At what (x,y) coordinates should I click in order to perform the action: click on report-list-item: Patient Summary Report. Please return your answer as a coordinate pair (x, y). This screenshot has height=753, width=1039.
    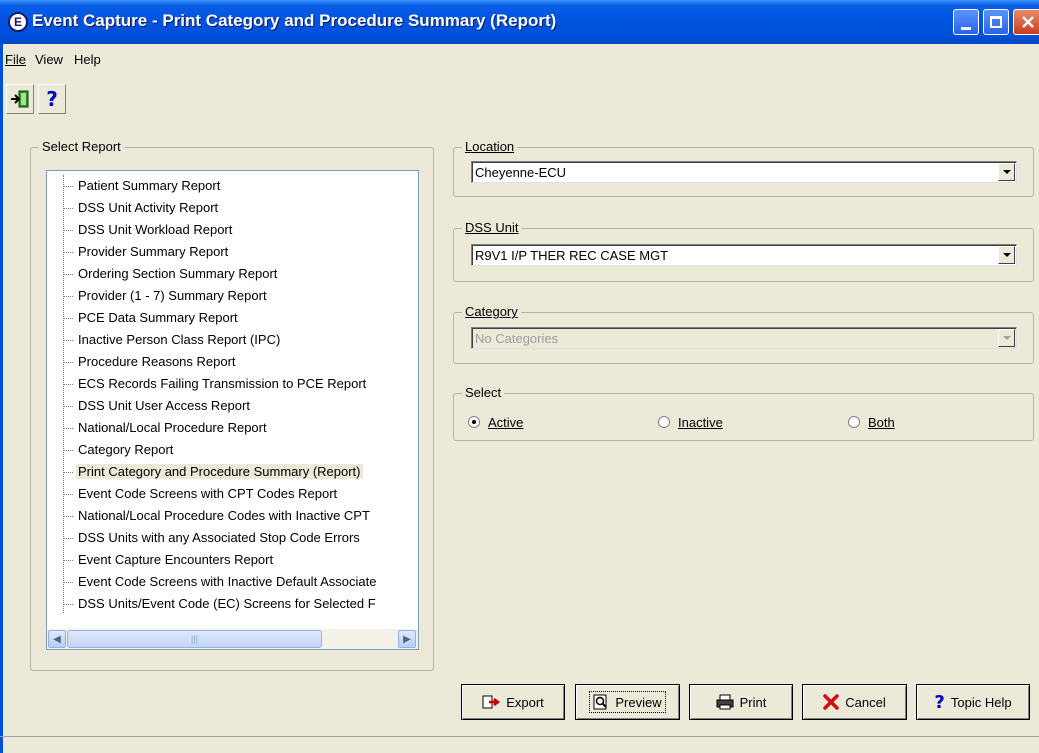
    Looking at the image, I should click on (232, 186).